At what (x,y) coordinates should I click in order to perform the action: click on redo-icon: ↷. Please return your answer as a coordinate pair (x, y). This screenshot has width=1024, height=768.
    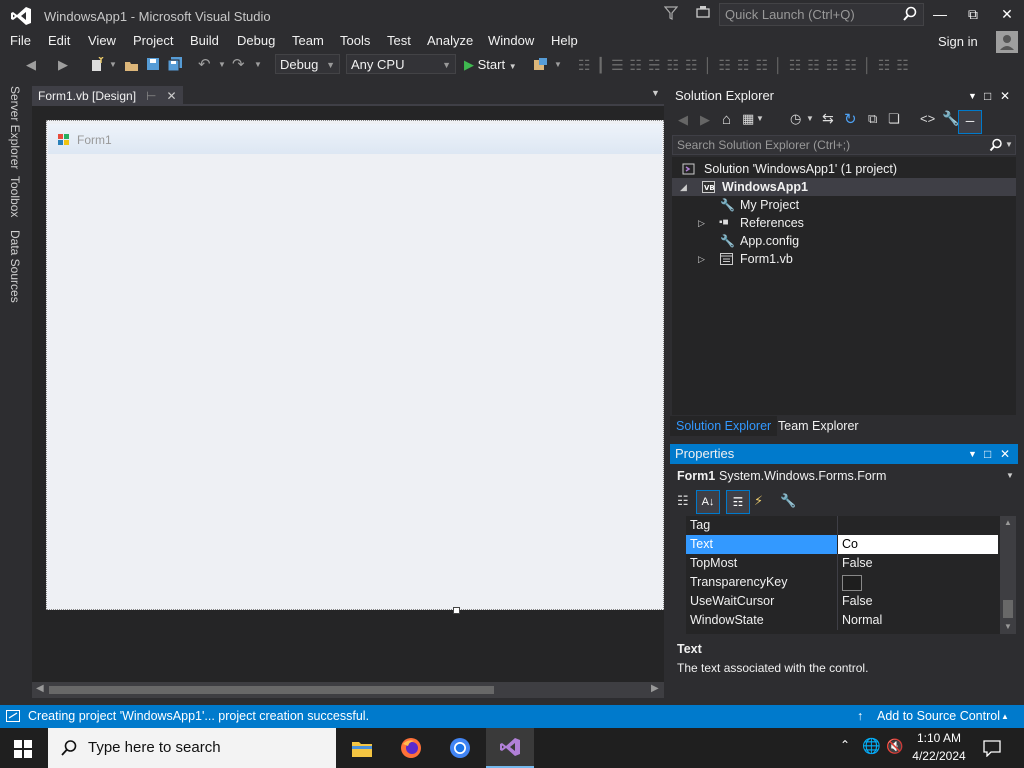
    Looking at the image, I should click on (238, 65).